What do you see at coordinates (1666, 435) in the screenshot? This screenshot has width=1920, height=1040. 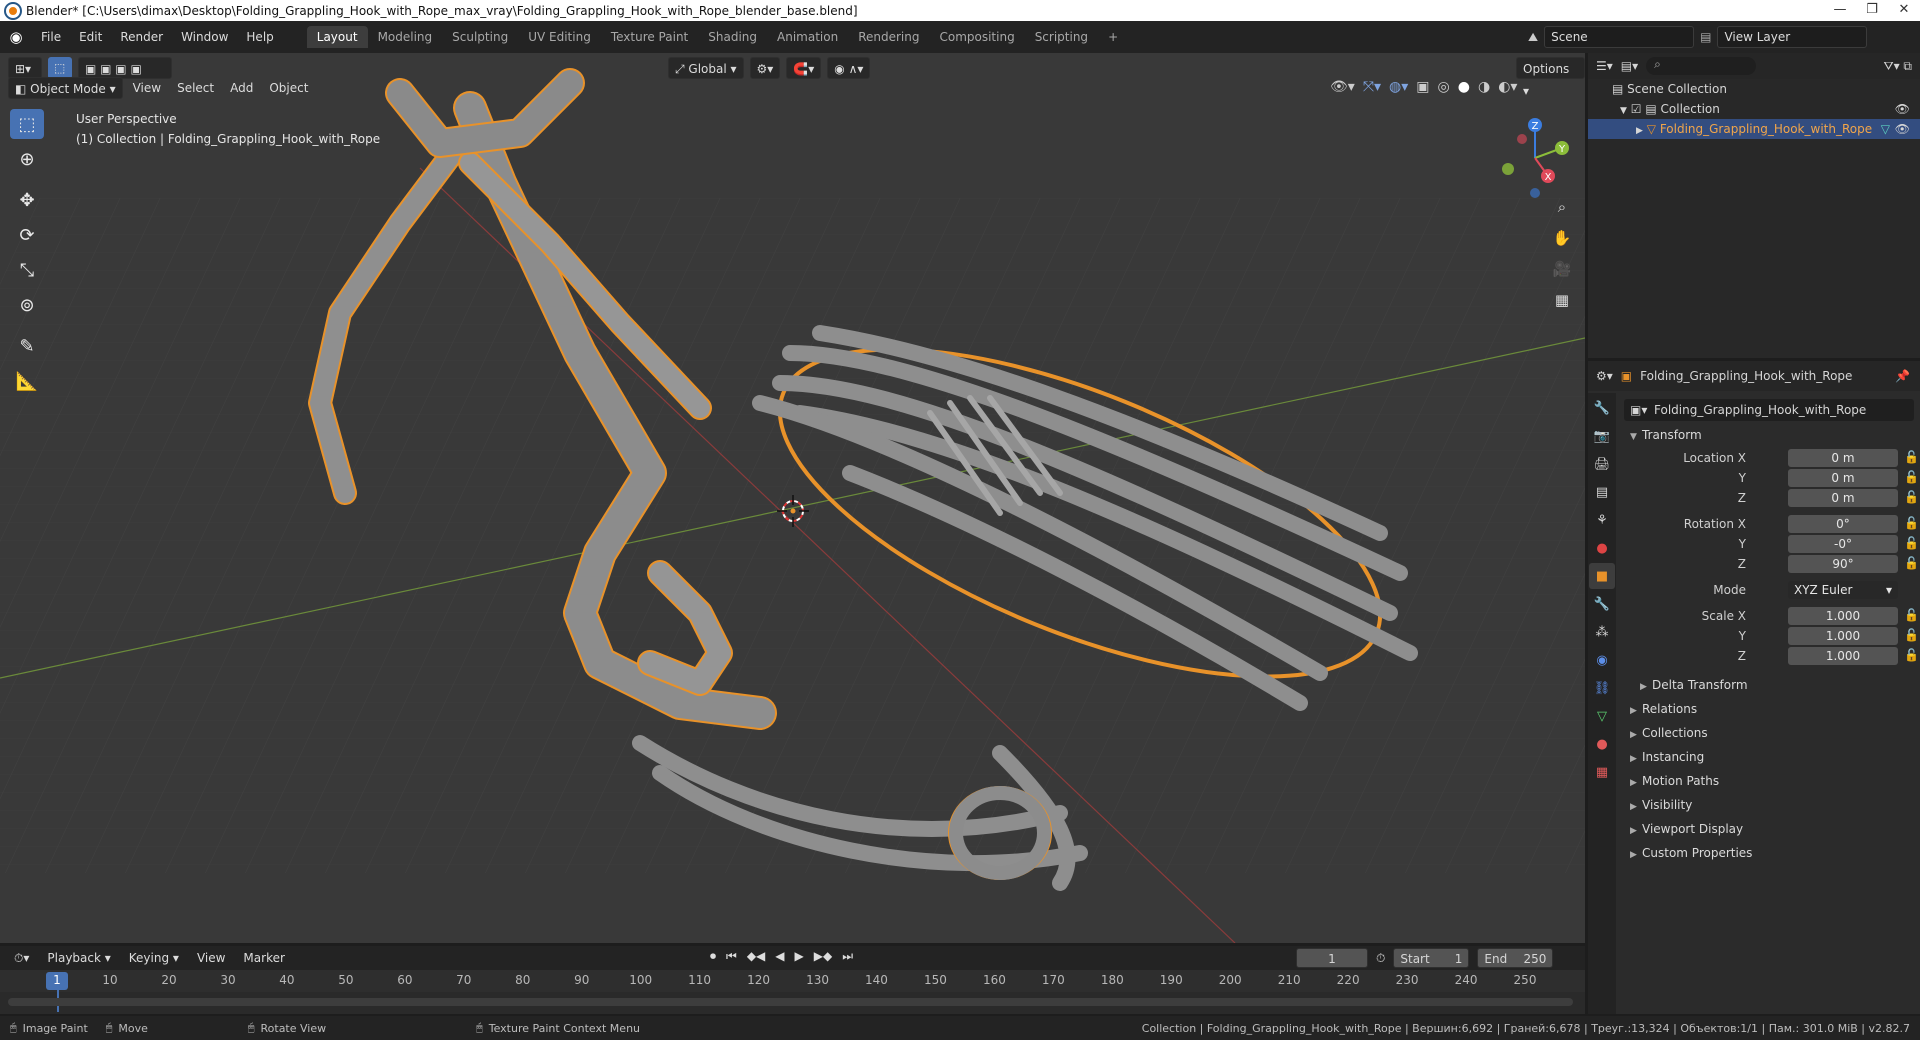 I see `transform-panel-header: ▼ Transform` at bounding box center [1666, 435].